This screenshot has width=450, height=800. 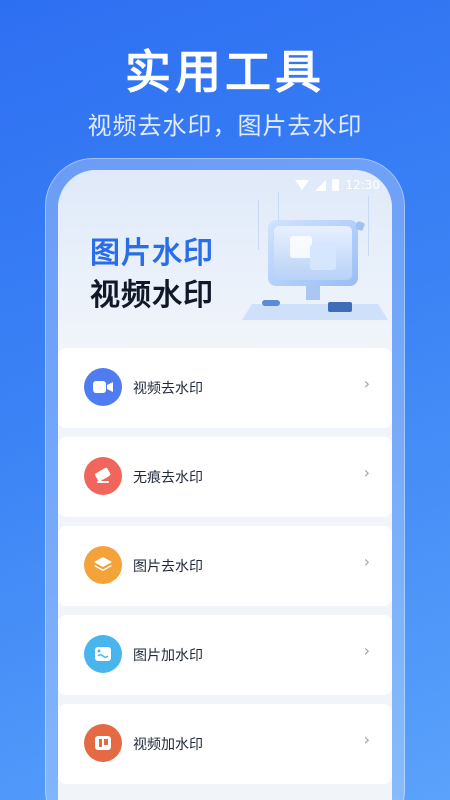 What do you see at coordinates (168, 656) in the screenshot?
I see `tool-label: 图片加水印` at bounding box center [168, 656].